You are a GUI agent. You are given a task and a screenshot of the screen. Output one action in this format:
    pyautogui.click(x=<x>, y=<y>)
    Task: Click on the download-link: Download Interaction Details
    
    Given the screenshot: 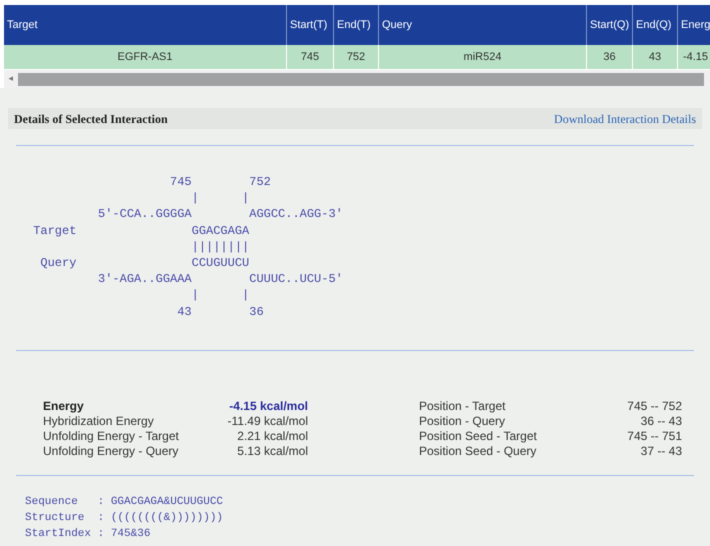 What is the action you would take?
    pyautogui.click(x=625, y=119)
    